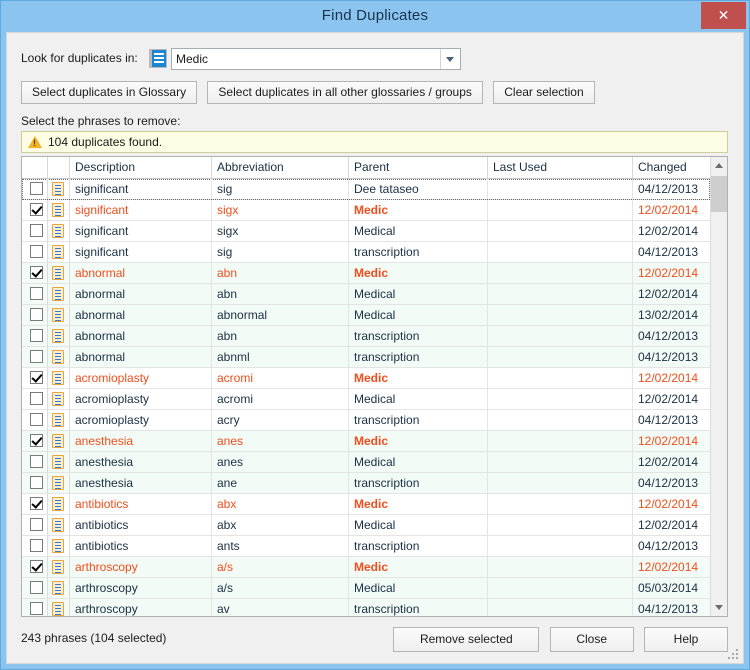 The height and width of the screenshot is (670, 750). What do you see at coordinates (366, 546) in the screenshot?
I see `table-row: antibiotics ants transcription 04/12/2013` at bounding box center [366, 546].